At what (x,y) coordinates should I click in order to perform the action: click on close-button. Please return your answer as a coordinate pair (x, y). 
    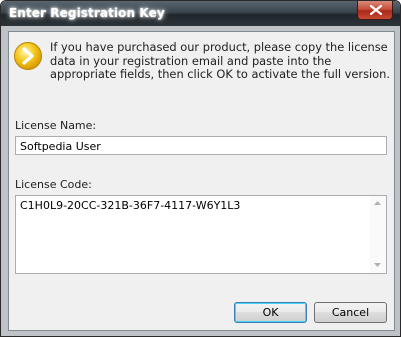
    Looking at the image, I should click on (375, 10).